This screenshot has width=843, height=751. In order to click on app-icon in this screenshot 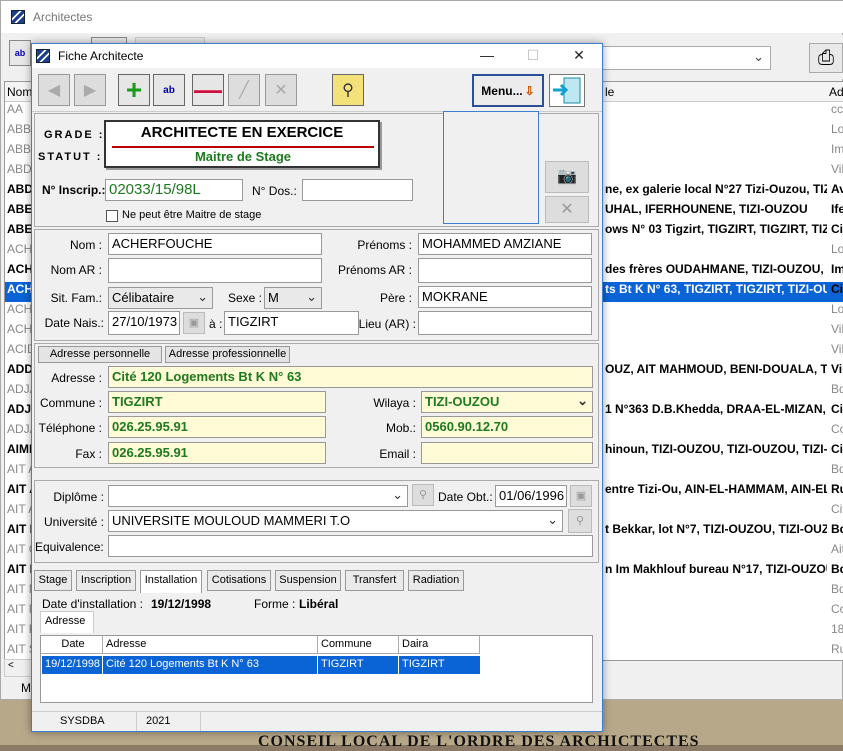, I will do `click(43, 56)`.